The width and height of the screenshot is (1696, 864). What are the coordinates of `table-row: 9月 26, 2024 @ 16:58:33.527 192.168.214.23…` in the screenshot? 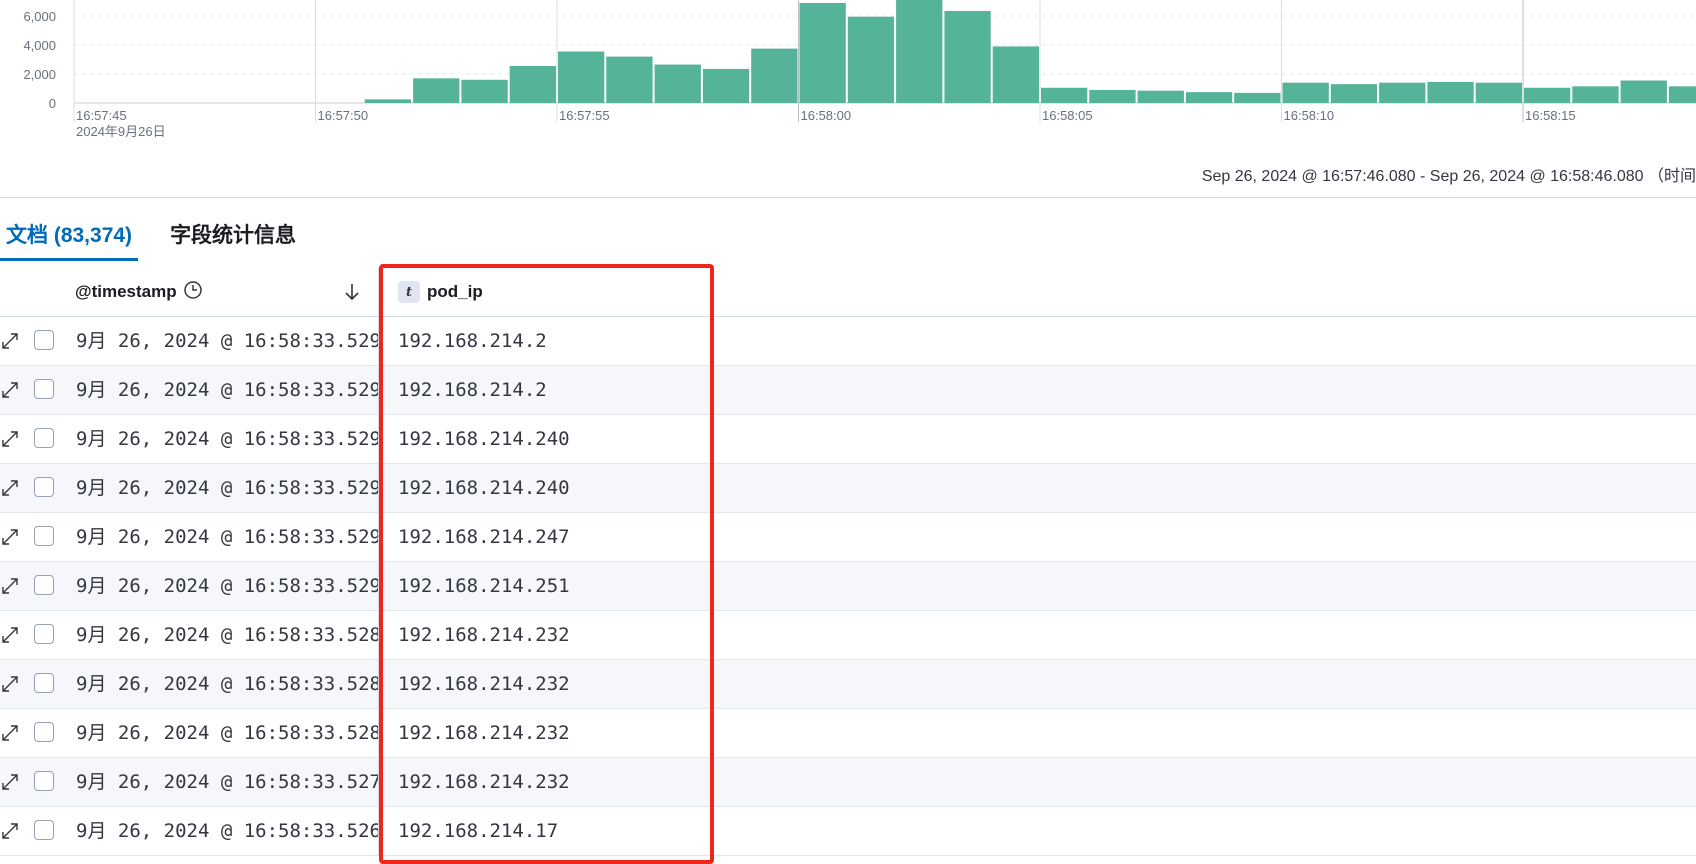 It's located at (848, 782).